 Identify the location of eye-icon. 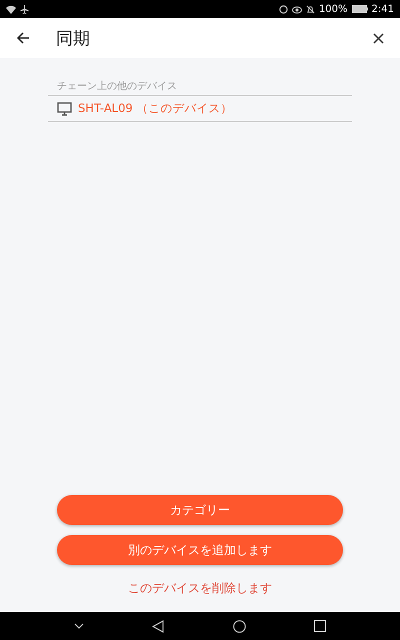
(297, 9).